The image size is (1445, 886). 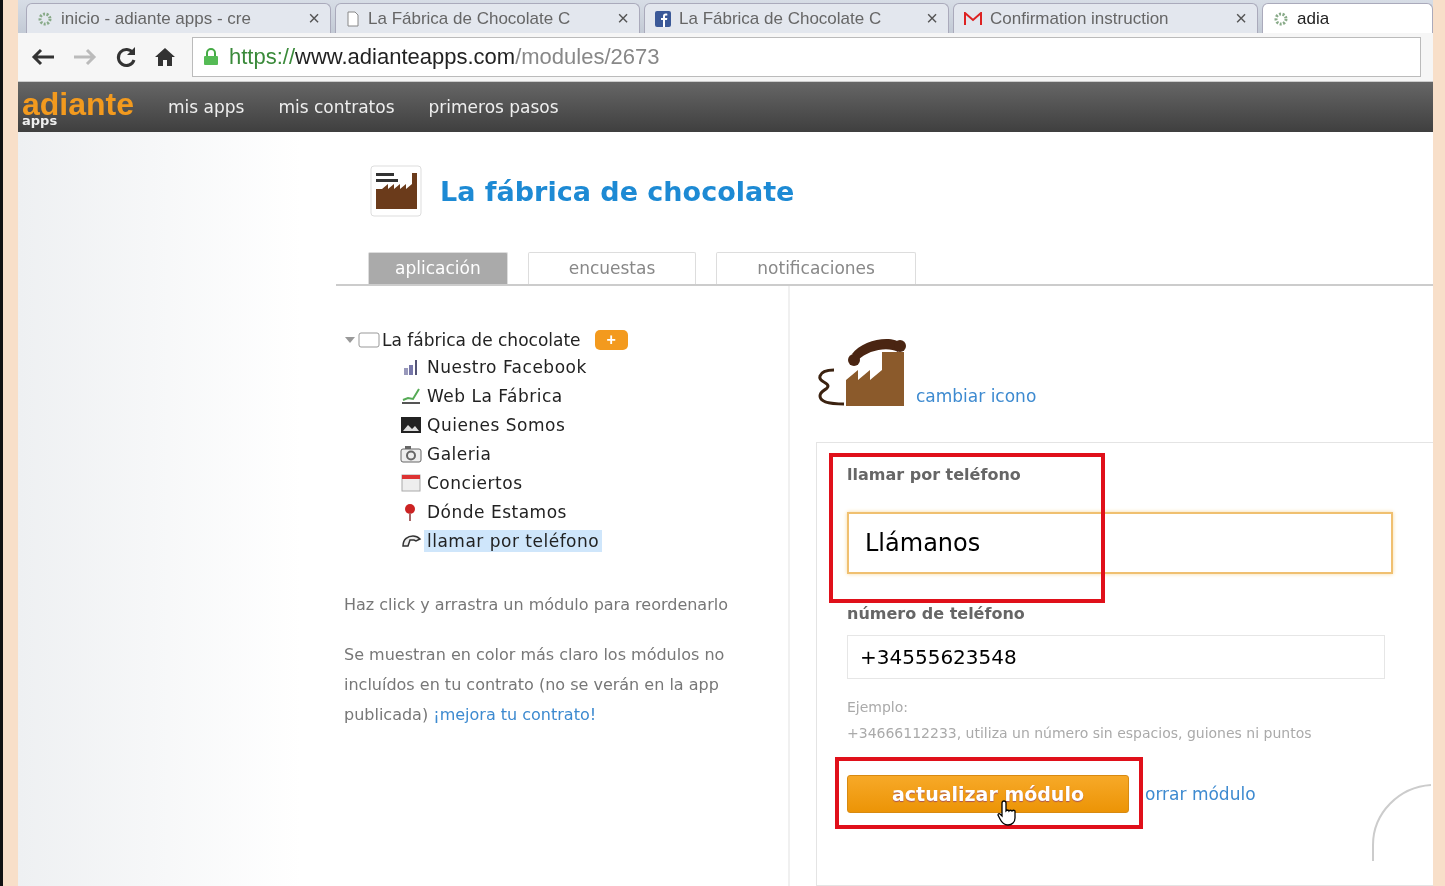 I want to click on browser-tab: inicio - adiante apps - cre ×, so click(x=178, y=18).